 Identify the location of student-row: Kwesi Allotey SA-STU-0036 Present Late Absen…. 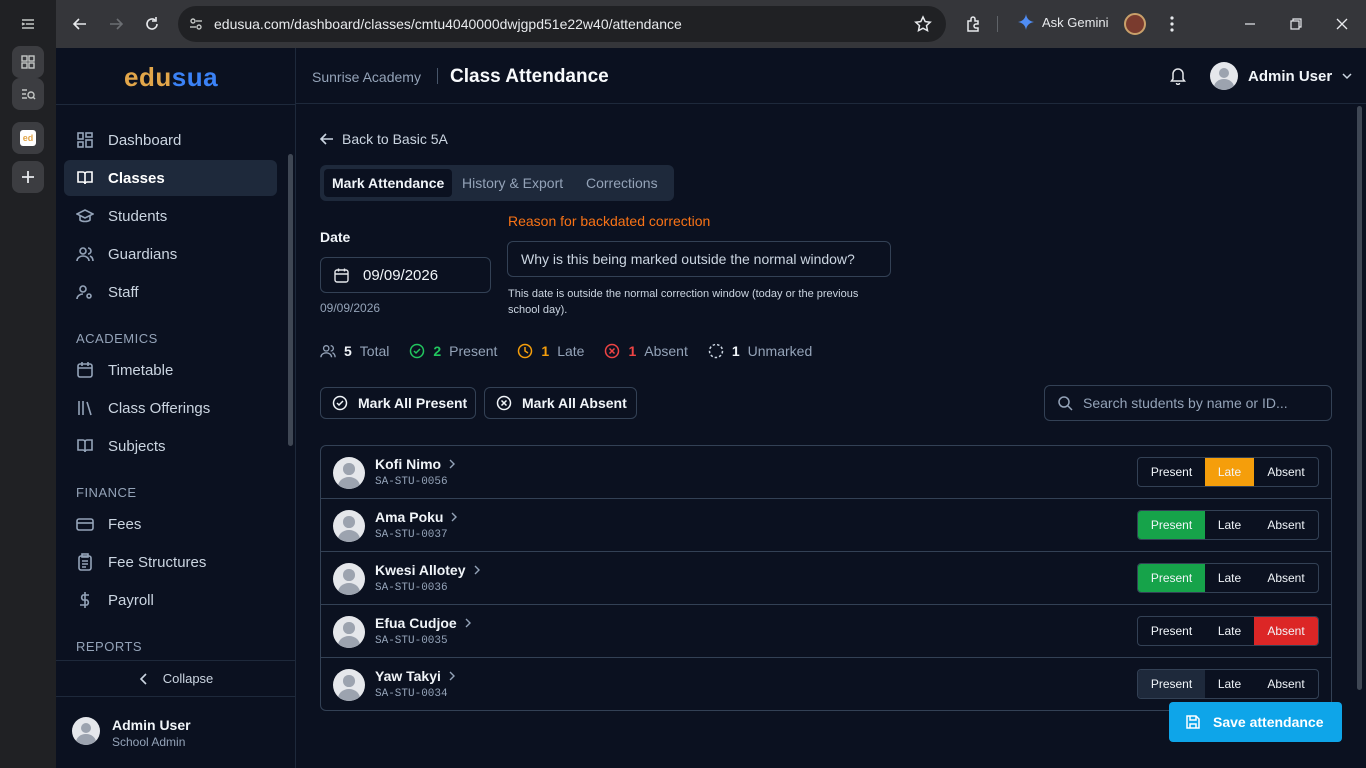
(826, 578).